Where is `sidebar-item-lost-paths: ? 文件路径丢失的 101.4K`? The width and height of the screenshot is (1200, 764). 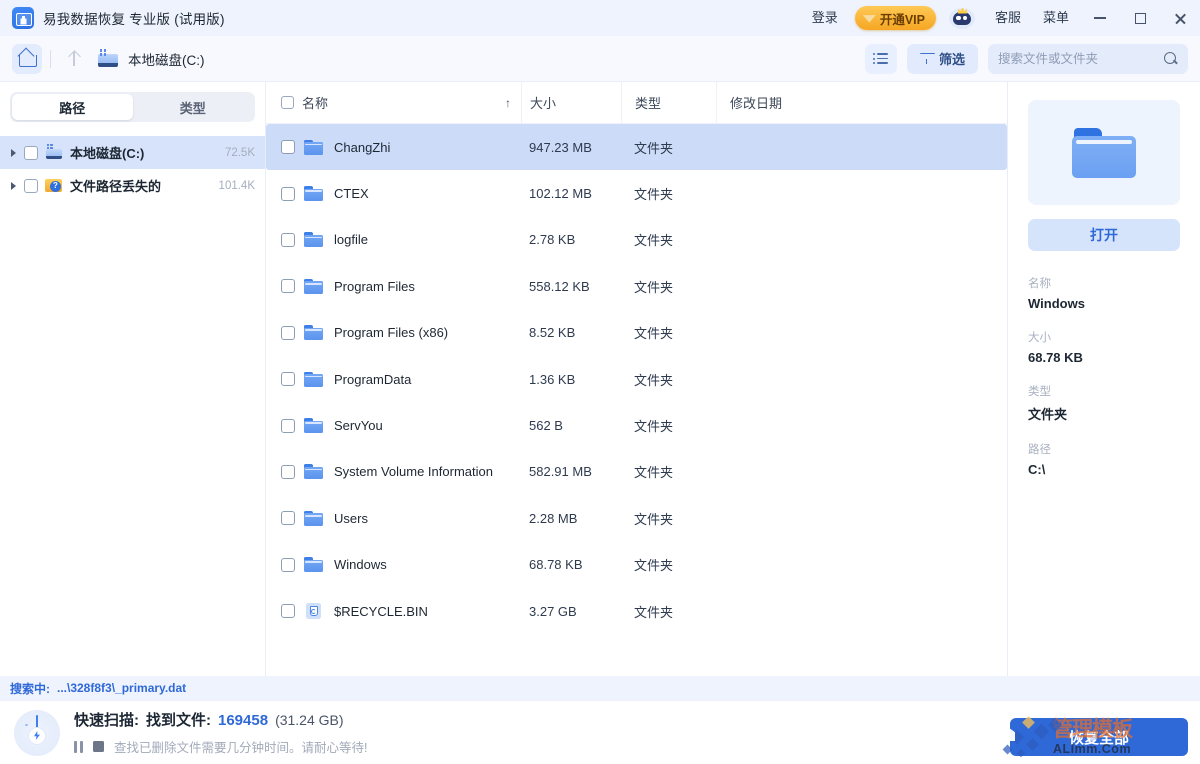
sidebar-item-lost-paths: ? 文件路径丢失的 101.4K is located at coordinates (132, 185).